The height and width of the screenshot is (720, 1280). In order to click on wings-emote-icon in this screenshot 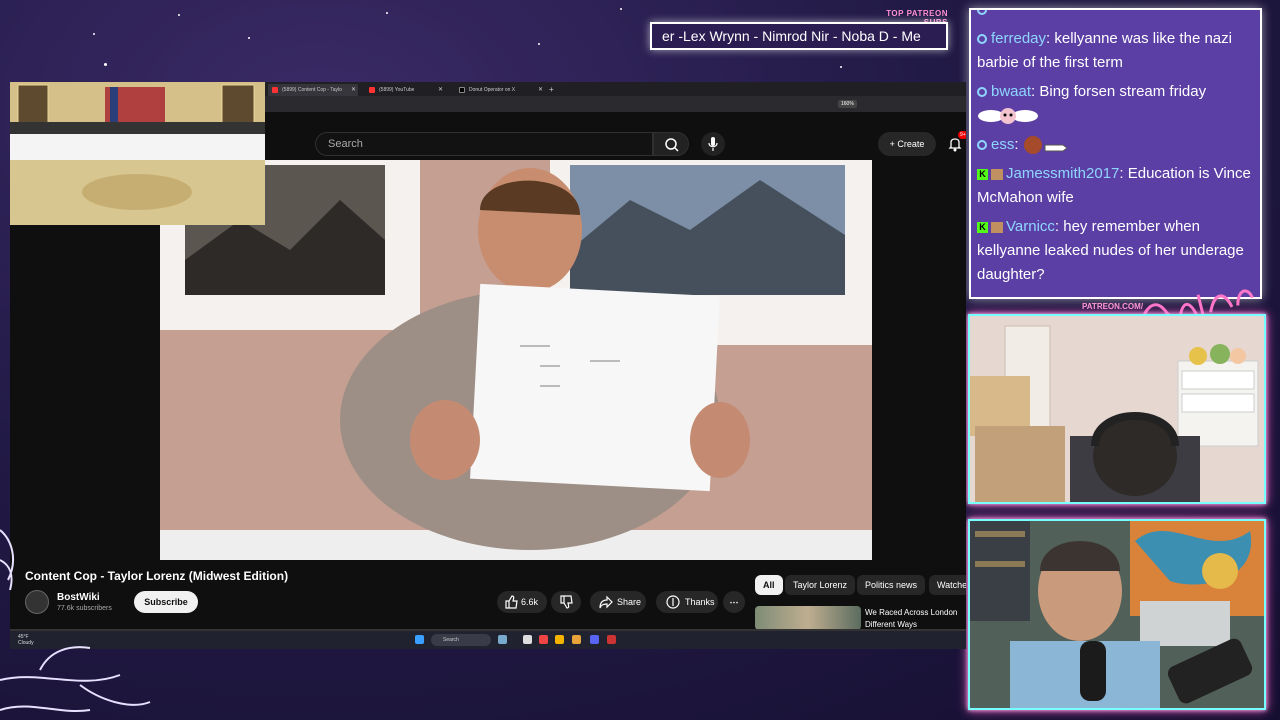, I will do `click(1008, 116)`.